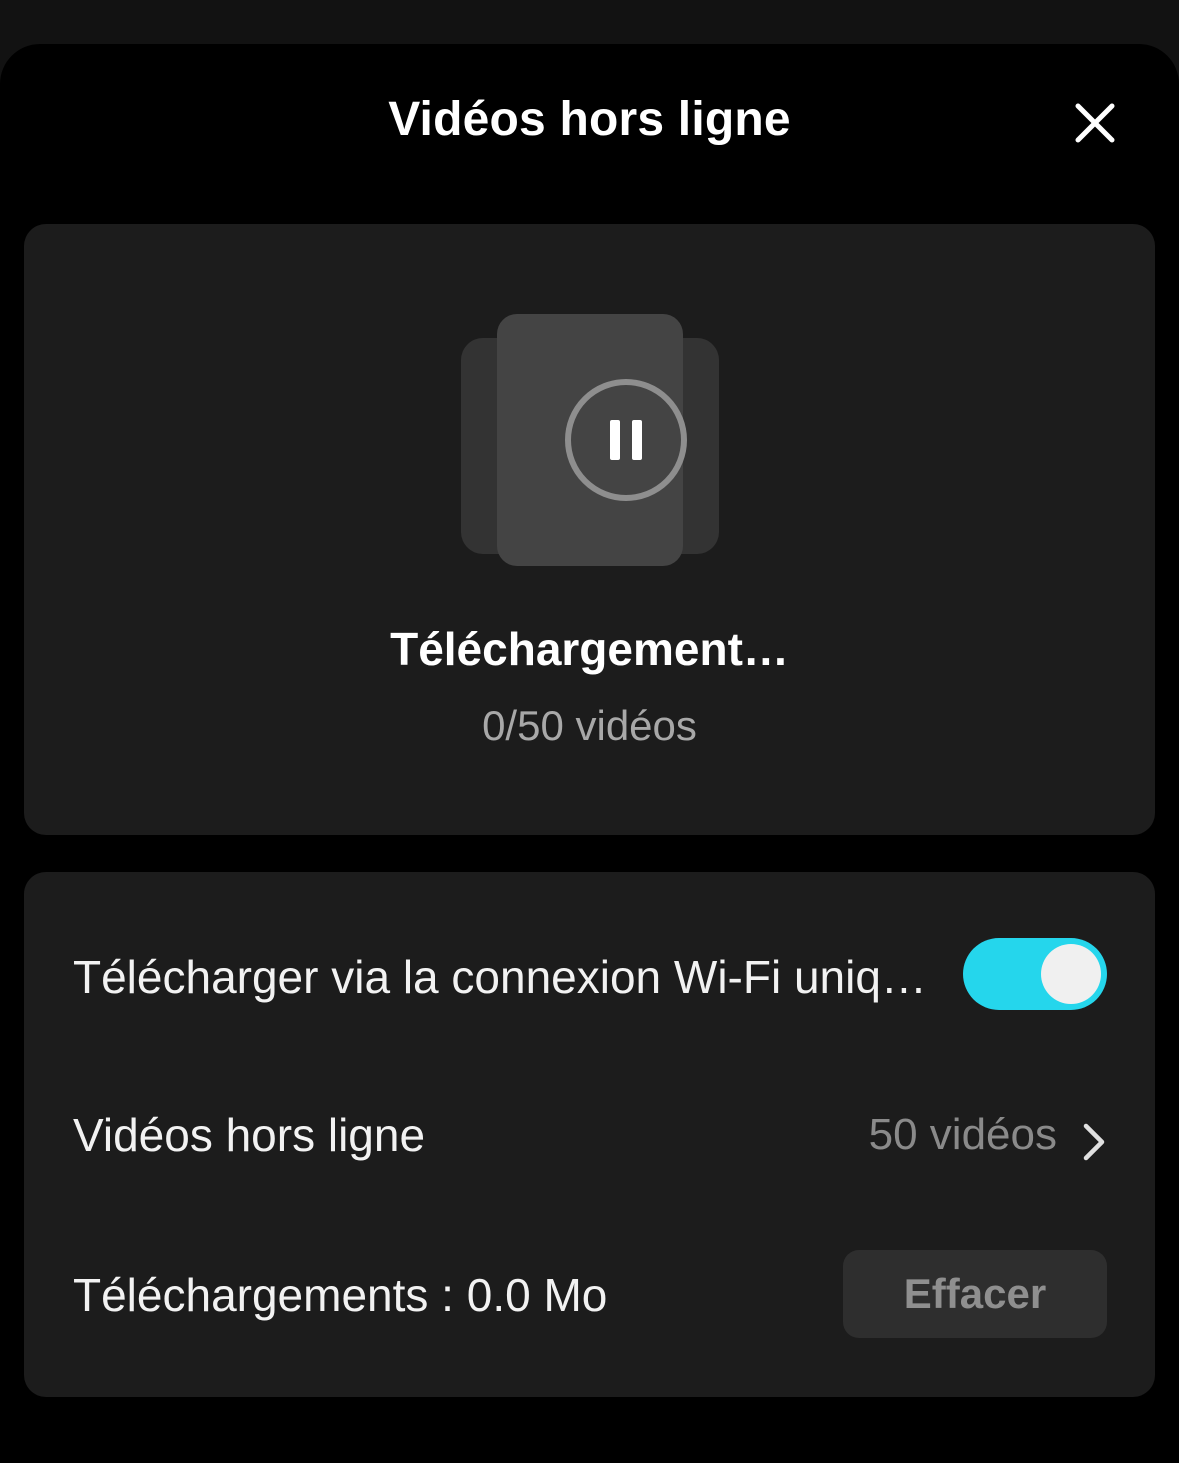  I want to click on stack-front-card, so click(592, 440).